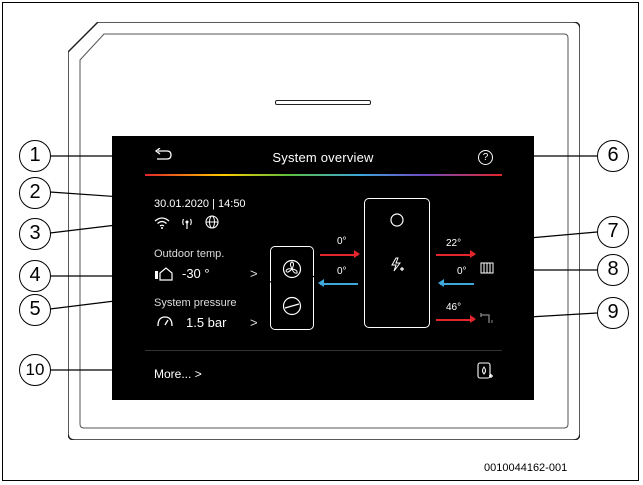  Describe the element at coordinates (613, 270) in the screenshot. I see `callout-8: 8` at that location.